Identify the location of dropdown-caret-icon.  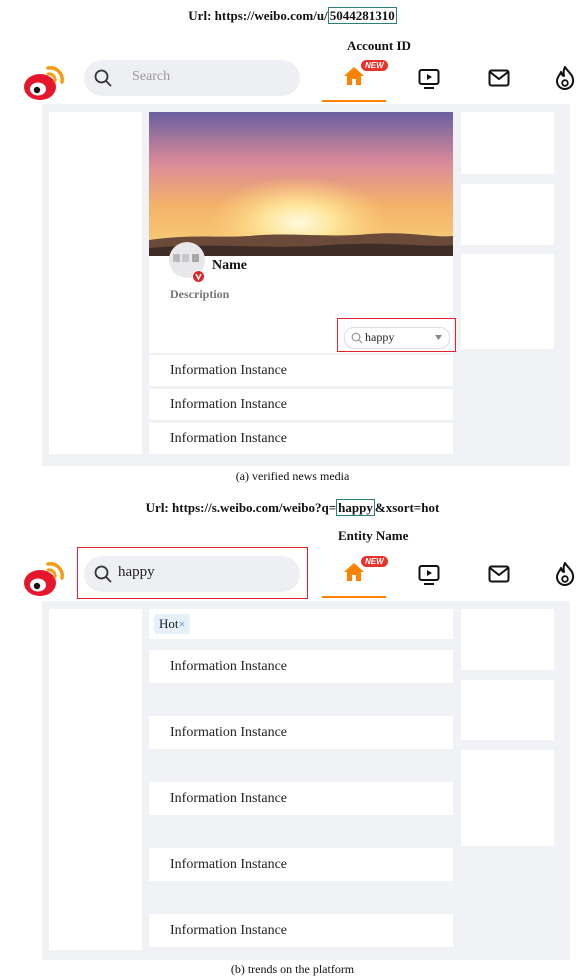
(438, 337).